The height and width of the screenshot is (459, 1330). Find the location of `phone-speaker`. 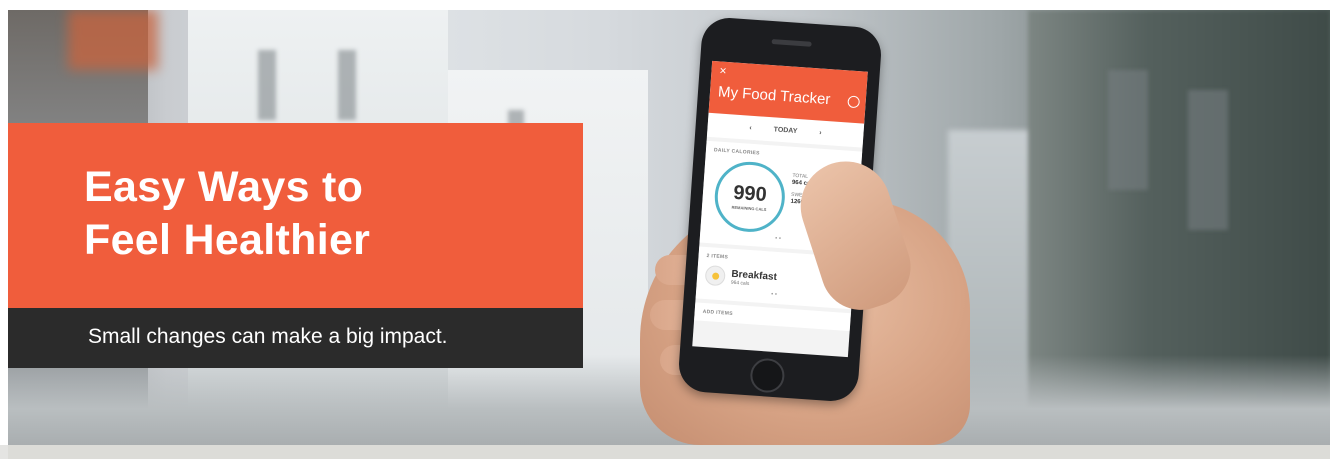

phone-speaker is located at coordinates (791, 43).